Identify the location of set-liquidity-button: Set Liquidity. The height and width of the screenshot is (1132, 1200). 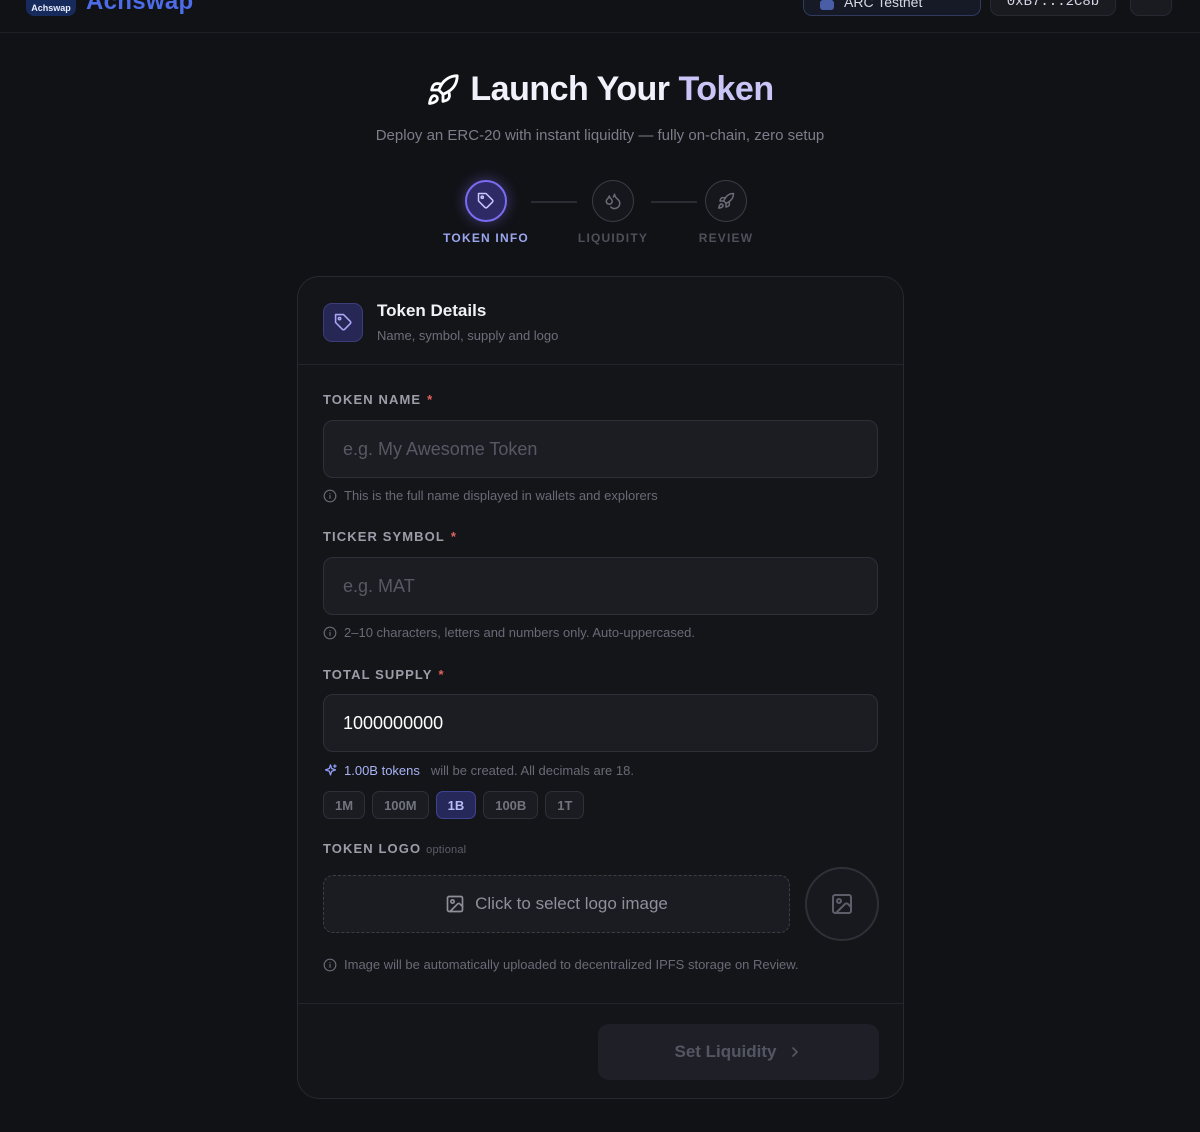
(738, 1052).